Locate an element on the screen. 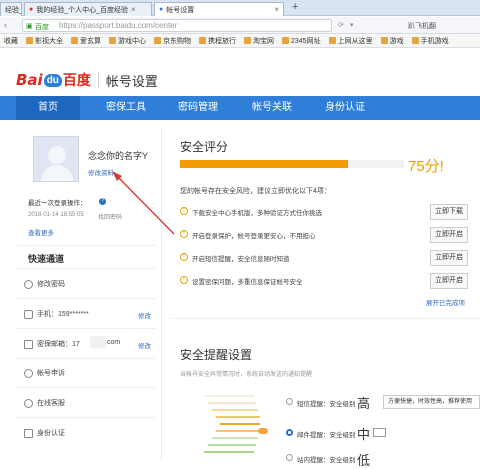 Image resolution: width=480 pixels, height=469 pixels. quick-item-support: 在线客服 is located at coordinates (44, 403).